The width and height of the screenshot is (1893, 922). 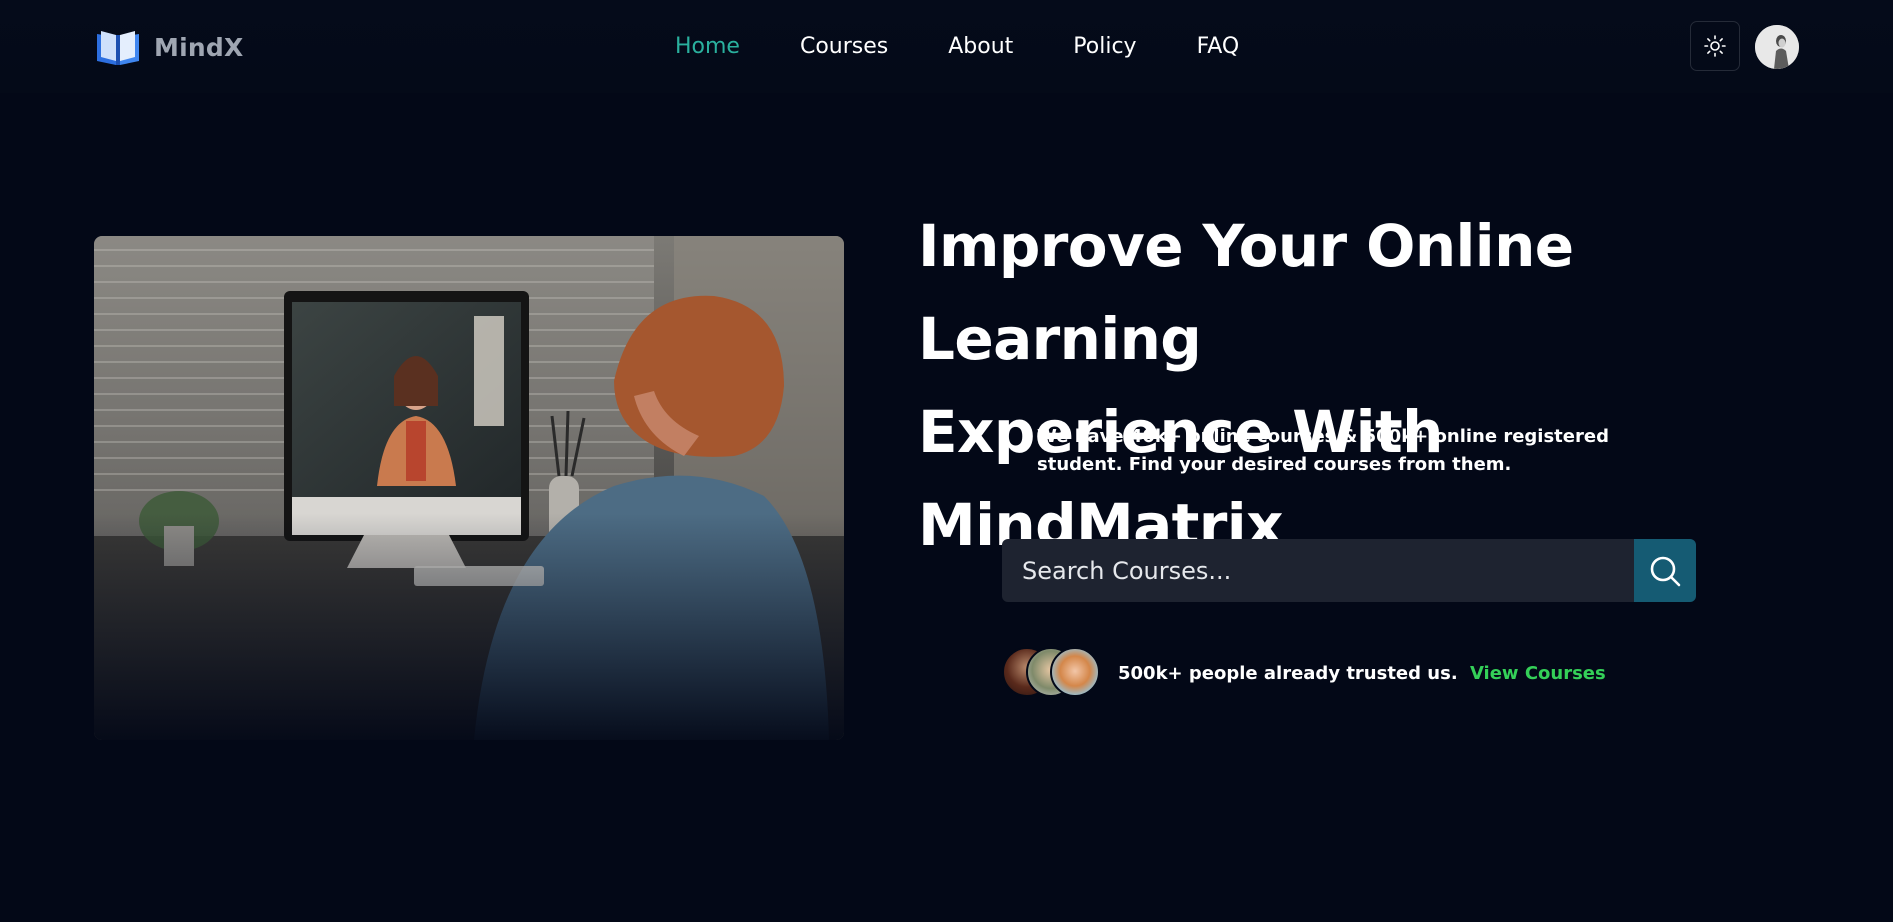 I want to click on sun-icon, so click(x=1715, y=46).